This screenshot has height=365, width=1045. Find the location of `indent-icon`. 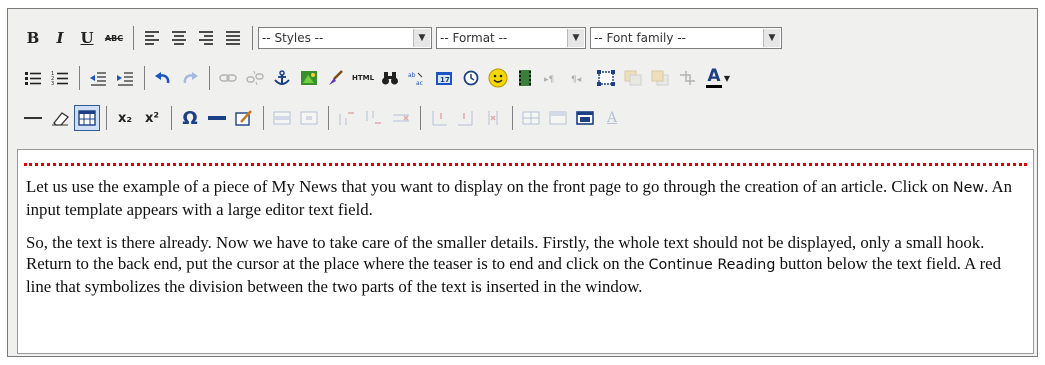

indent-icon is located at coordinates (125, 79).